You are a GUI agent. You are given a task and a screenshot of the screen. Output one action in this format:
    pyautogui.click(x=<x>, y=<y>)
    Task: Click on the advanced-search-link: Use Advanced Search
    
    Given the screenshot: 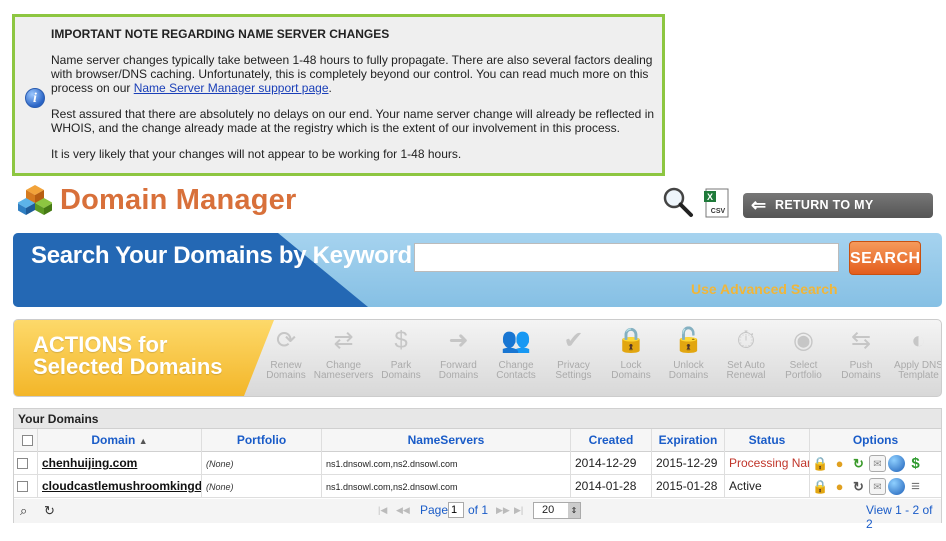 What is the action you would take?
    pyautogui.click(x=764, y=289)
    